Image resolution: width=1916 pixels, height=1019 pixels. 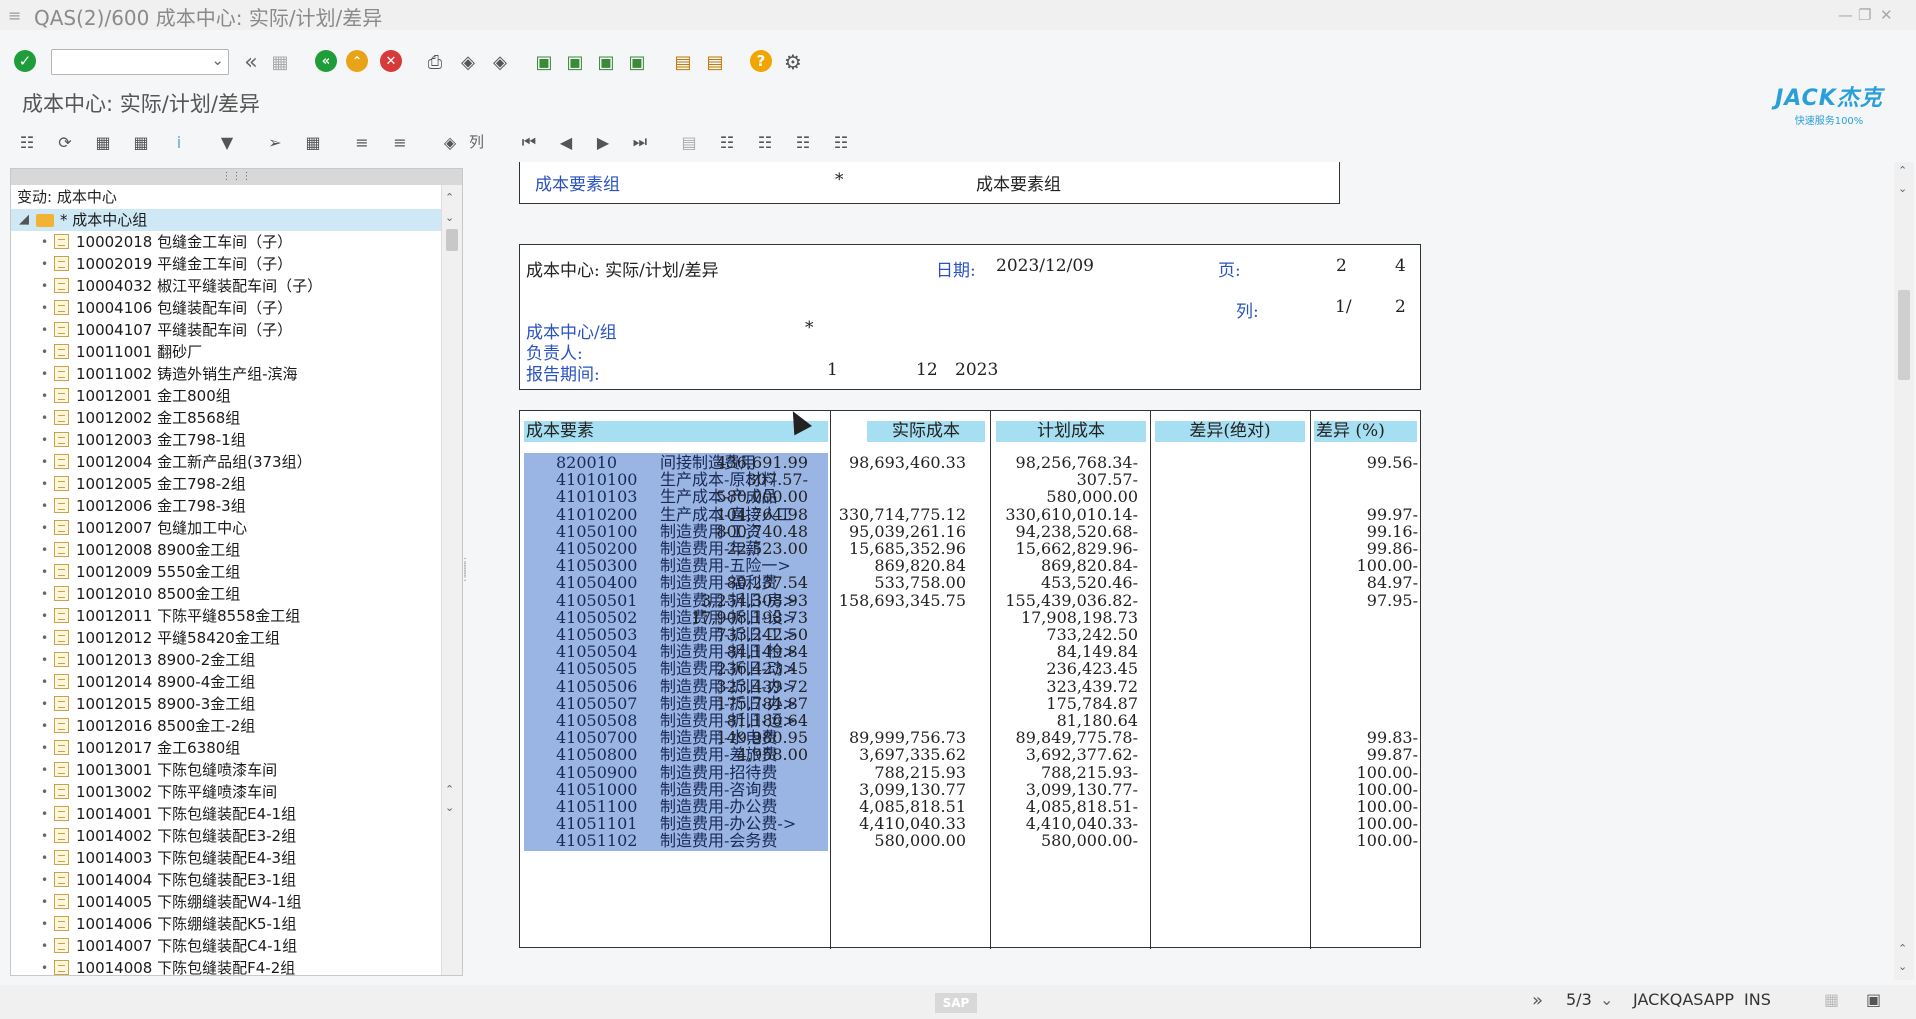 I want to click on tree-item: • 10013001 下陈包缝喷漆车间, so click(x=227, y=770).